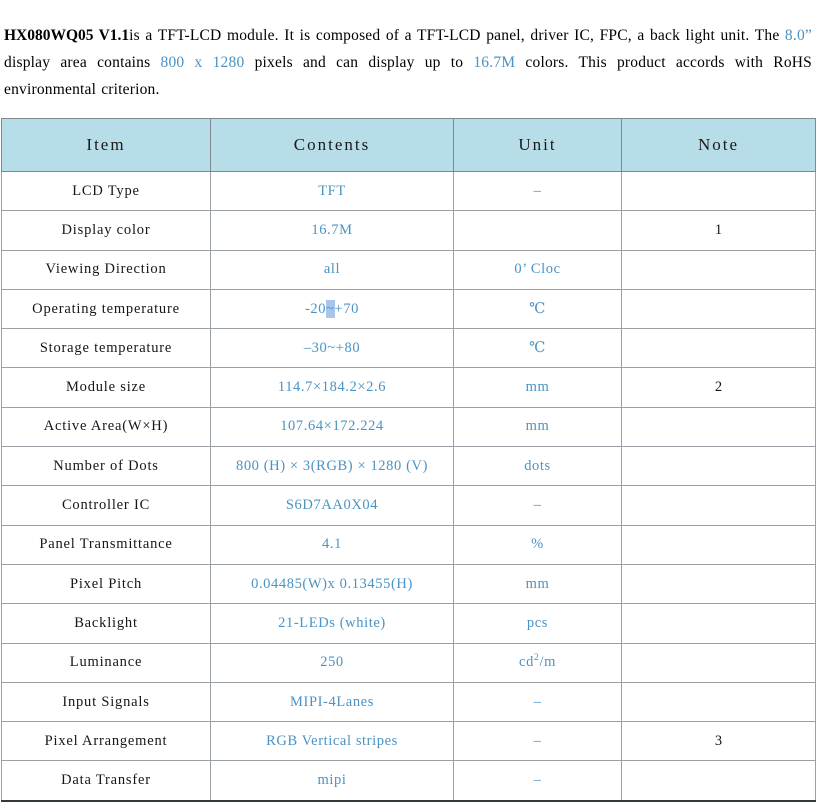 This screenshot has width=816, height=802. Describe the element at coordinates (537, 466) in the screenshot. I see `cell-unit: dots` at that location.